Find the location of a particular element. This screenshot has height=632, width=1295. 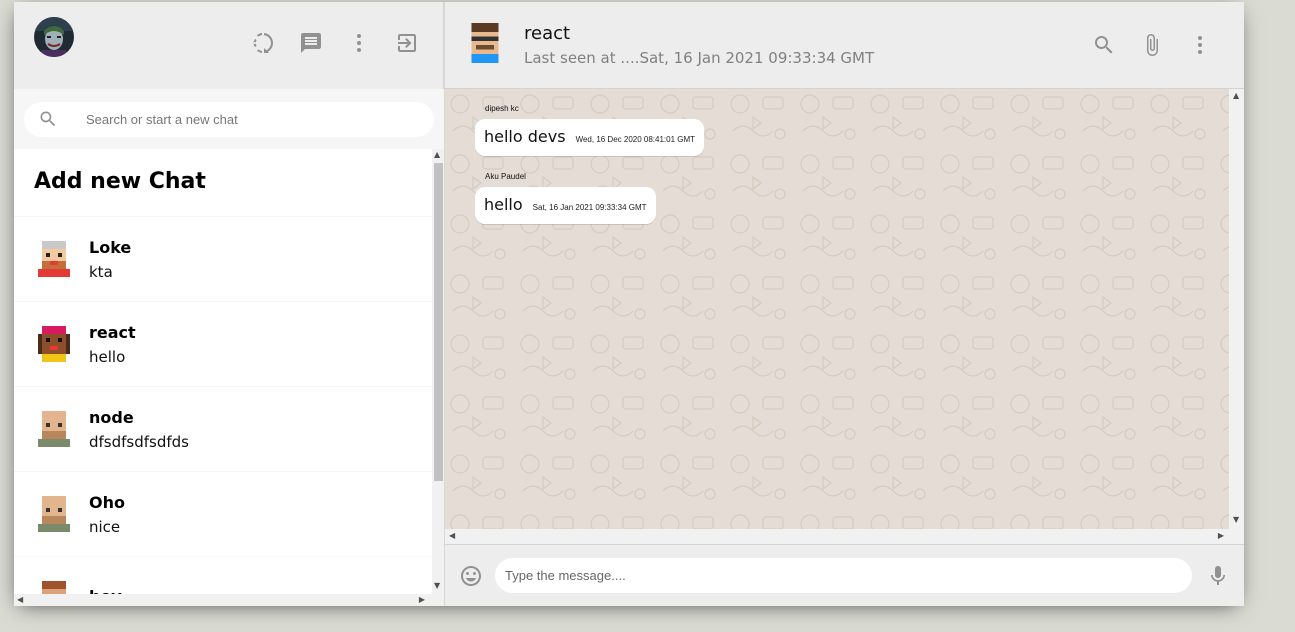

message-bubble: hello devs Wed, 16 Dec 2020 08:41:01 GMT is located at coordinates (590, 137).